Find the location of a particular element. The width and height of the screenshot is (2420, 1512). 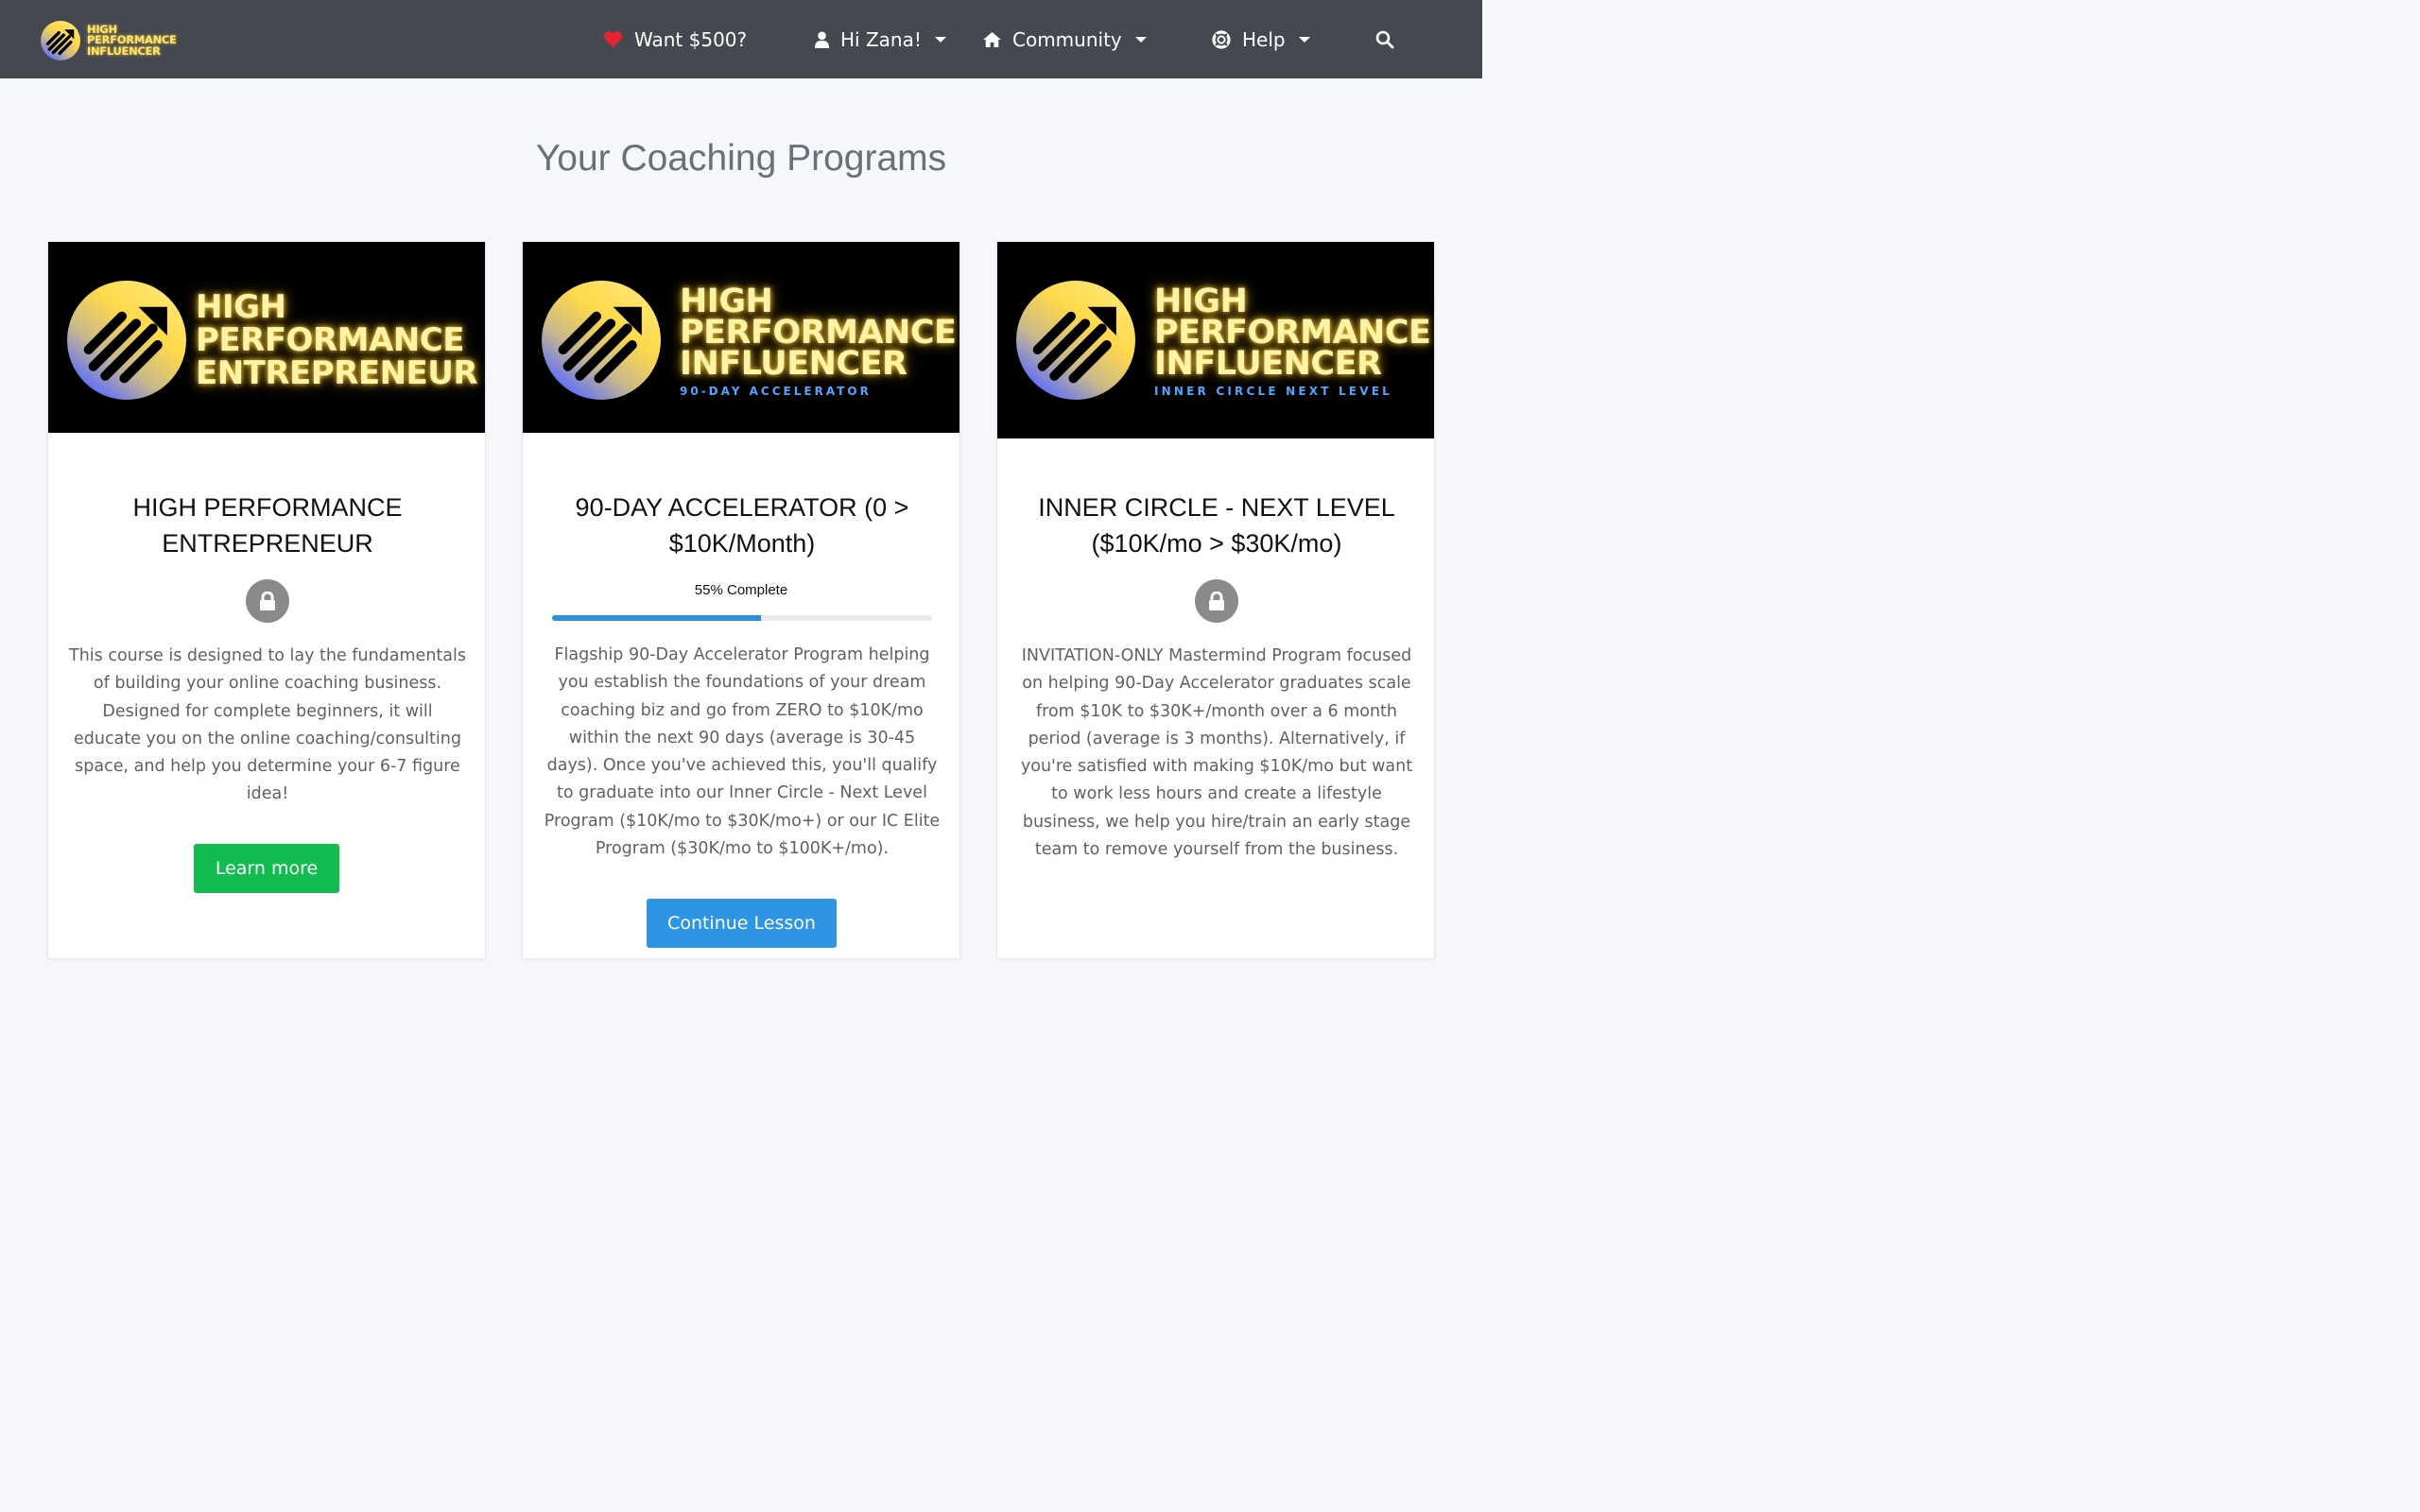

program-title: HIGH PERFORMANCE ENTREPRENEUR is located at coordinates (267, 525).